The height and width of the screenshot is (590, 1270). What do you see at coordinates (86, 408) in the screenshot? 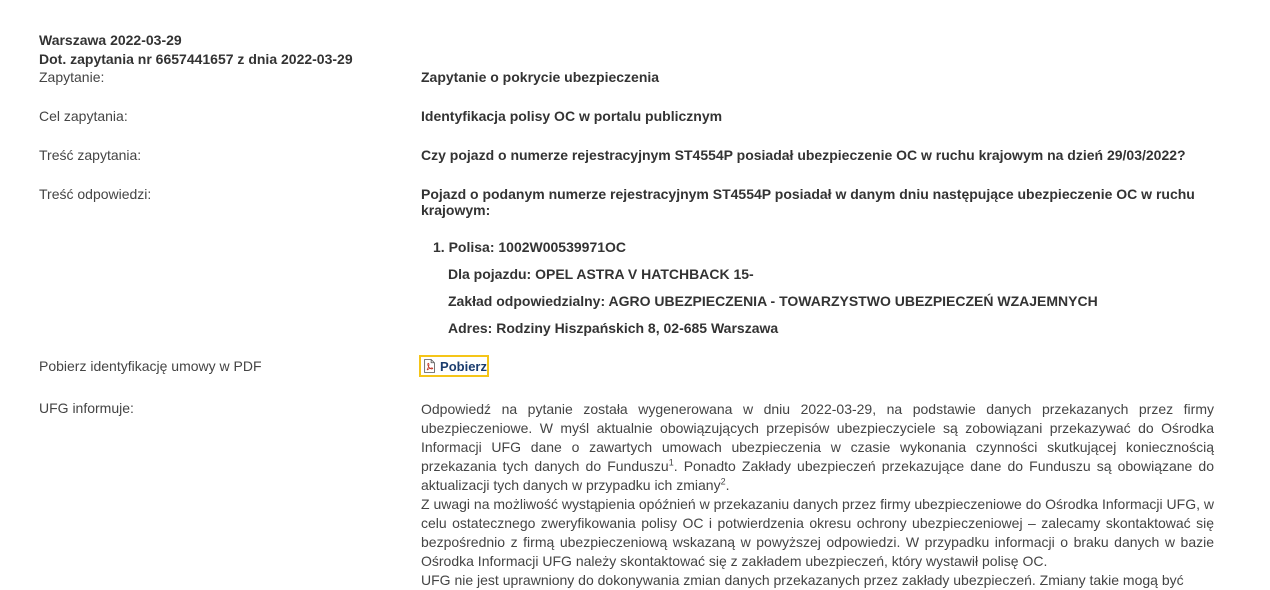
I see `ufg-label: UFG informuje:` at bounding box center [86, 408].